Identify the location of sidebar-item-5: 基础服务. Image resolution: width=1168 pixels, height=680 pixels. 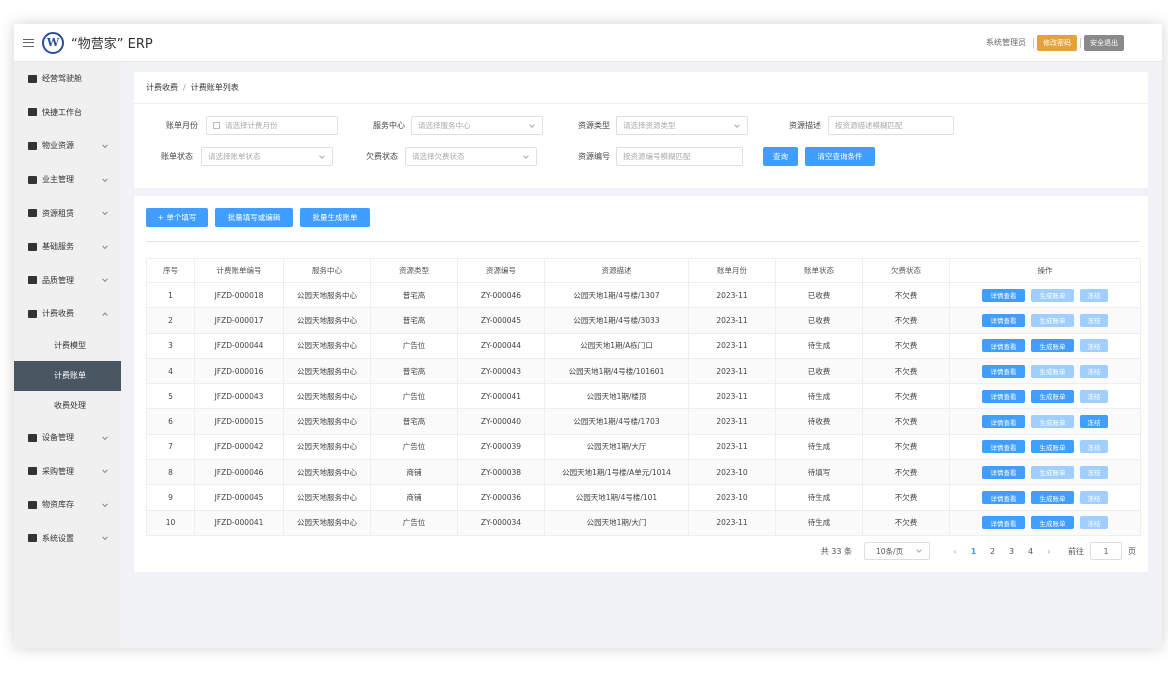
(67, 247).